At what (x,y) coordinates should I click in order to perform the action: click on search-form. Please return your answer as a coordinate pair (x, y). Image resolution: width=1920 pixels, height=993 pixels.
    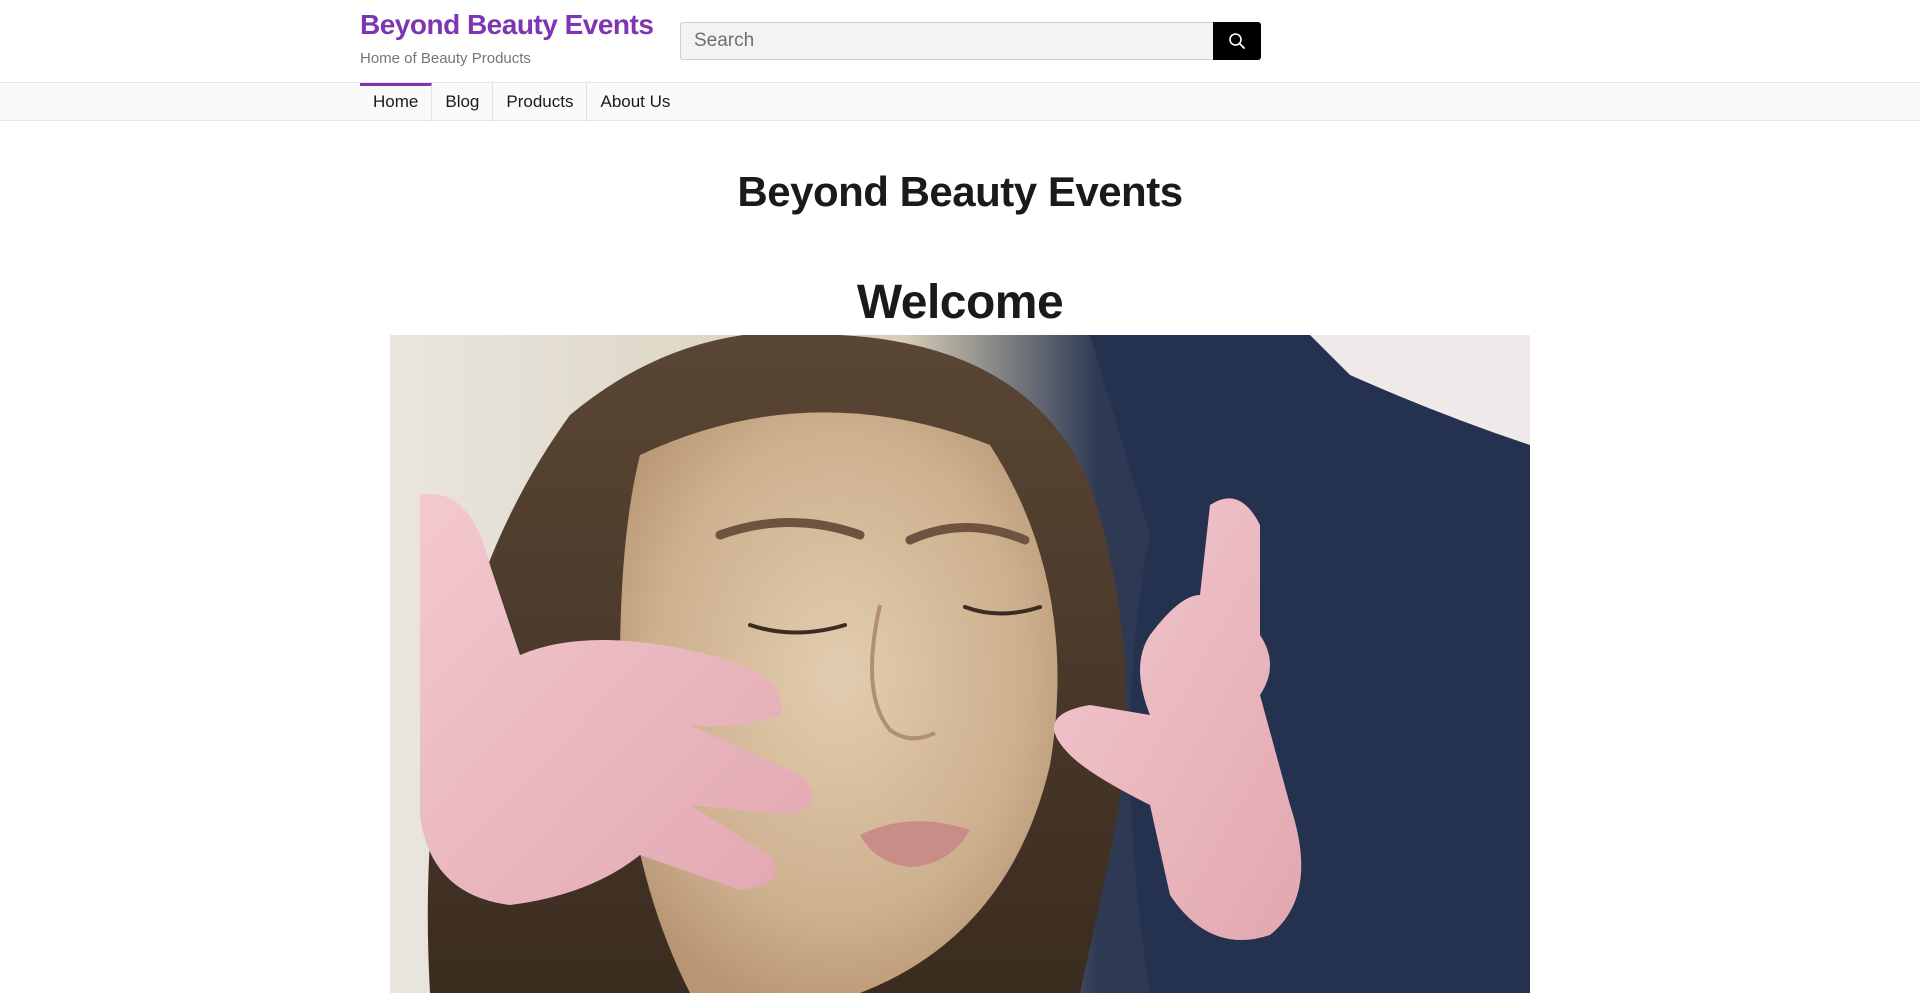
    Looking at the image, I should click on (970, 41).